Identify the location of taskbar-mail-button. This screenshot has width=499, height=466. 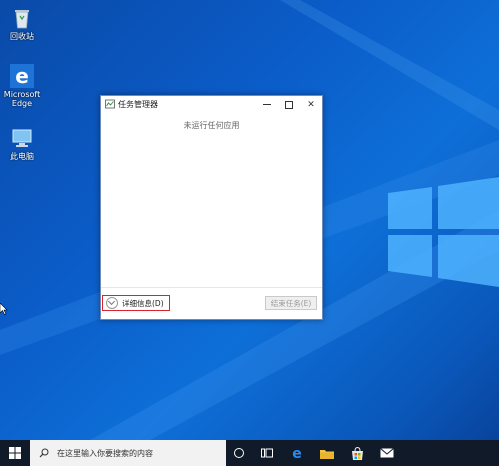
(387, 453).